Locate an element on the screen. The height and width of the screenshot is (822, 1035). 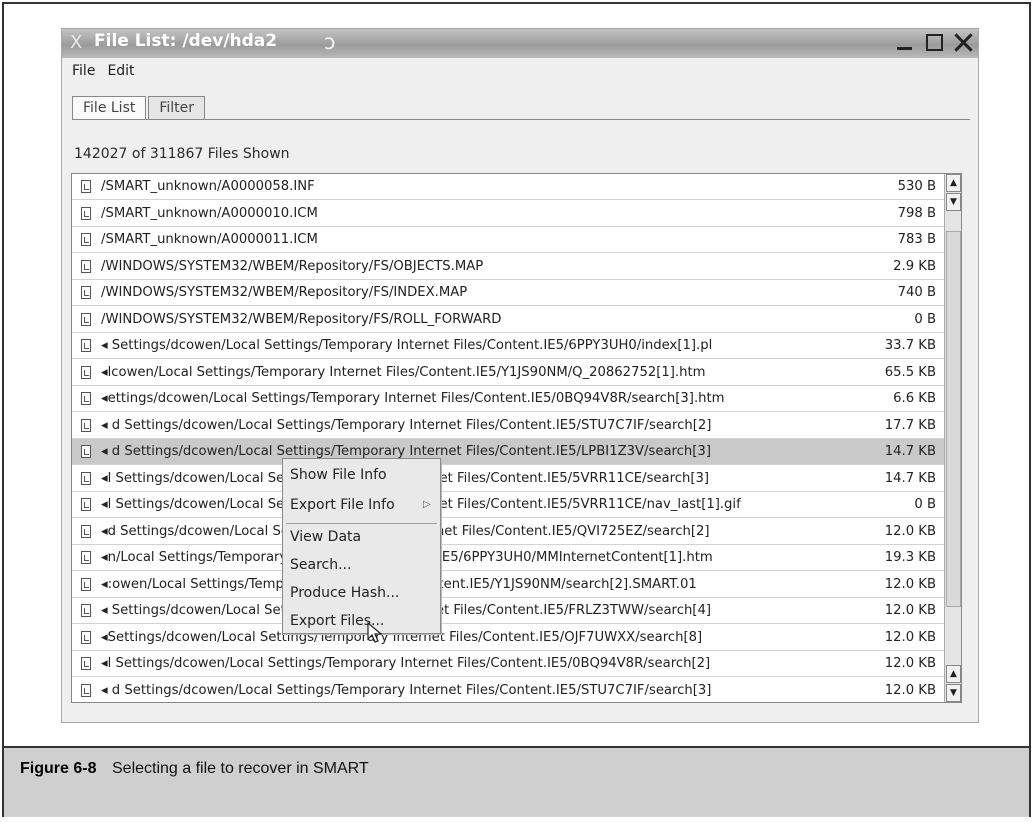
submenu-arrow-icon: ▷ is located at coordinates (427, 504).